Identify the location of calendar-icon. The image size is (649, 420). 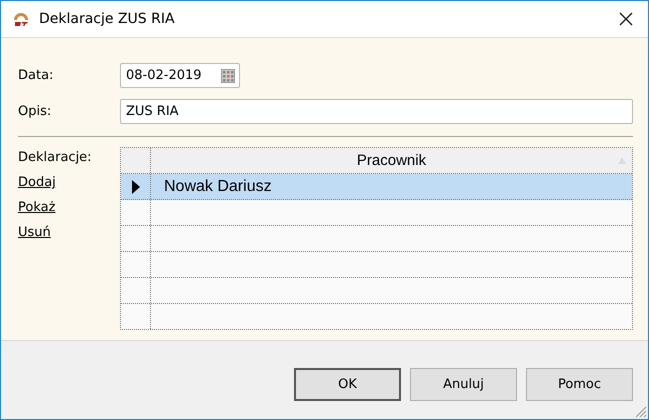
(228, 75).